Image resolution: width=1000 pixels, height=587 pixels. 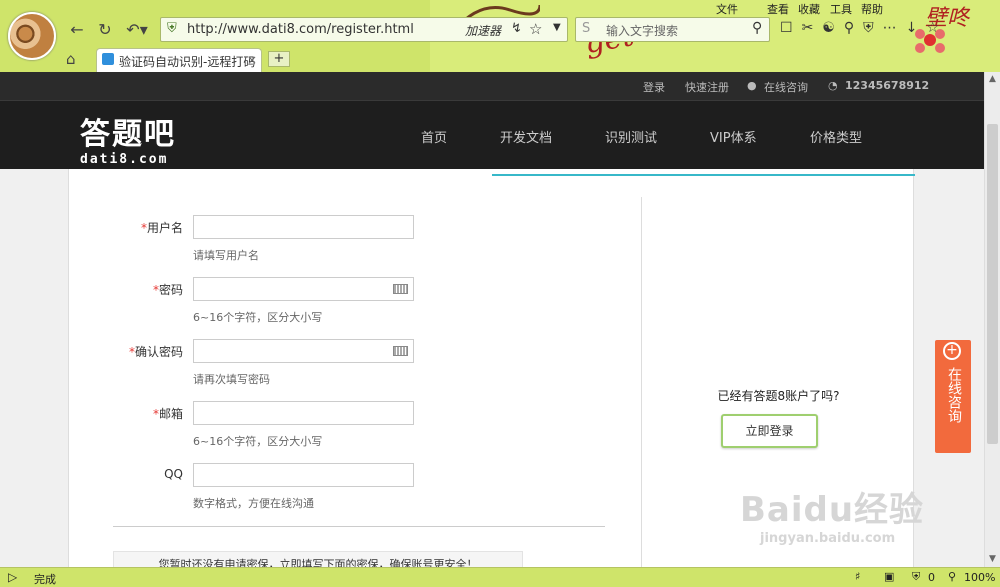 I want to click on magnifier-icon: ⚲, so click(x=849, y=28).